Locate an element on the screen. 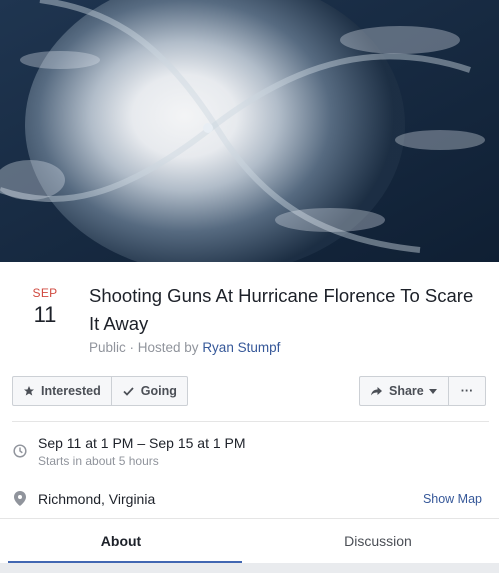  interested-label: Interested is located at coordinates (71, 391).